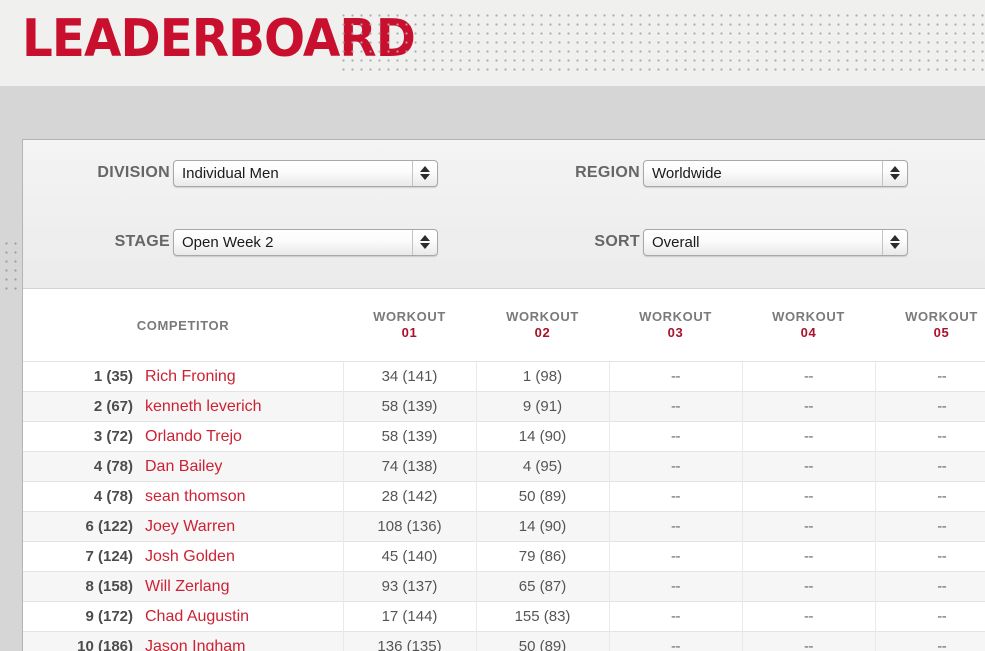 Image resolution: width=985 pixels, height=651 pixels. Describe the element at coordinates (113, 466) in the screenshot. I see `rank-value: 4 (78)` at that location.